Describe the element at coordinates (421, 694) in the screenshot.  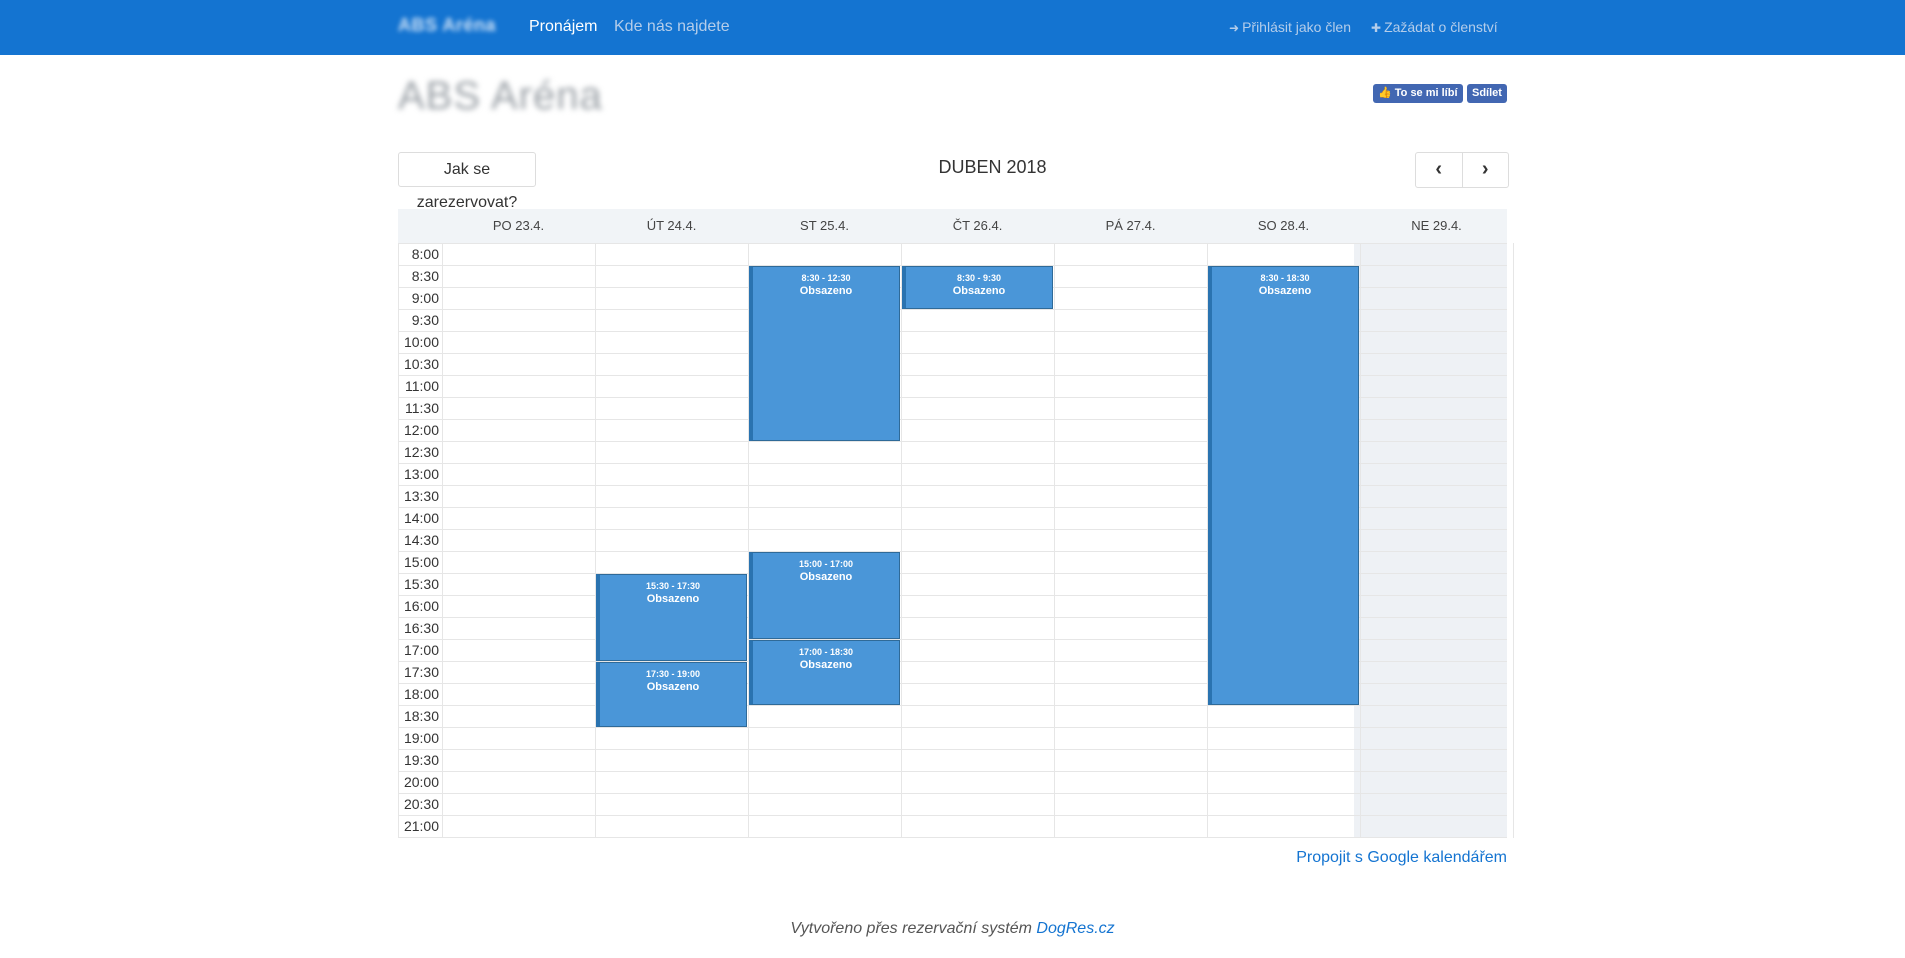
I see `time-label: 18:00` at that location.